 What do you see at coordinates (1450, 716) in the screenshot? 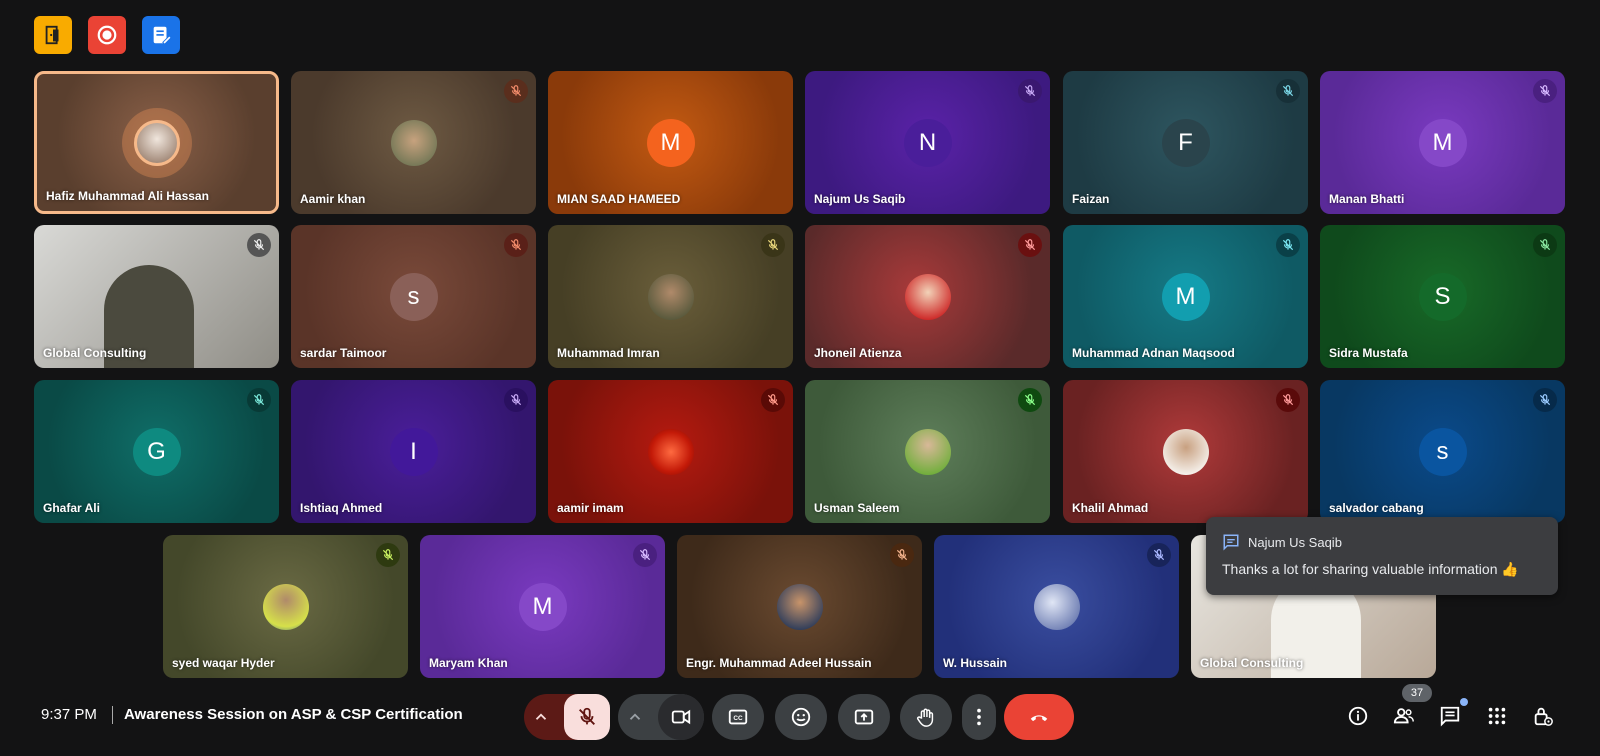
I see `chat-icon` at bounding box center [1450, 716].